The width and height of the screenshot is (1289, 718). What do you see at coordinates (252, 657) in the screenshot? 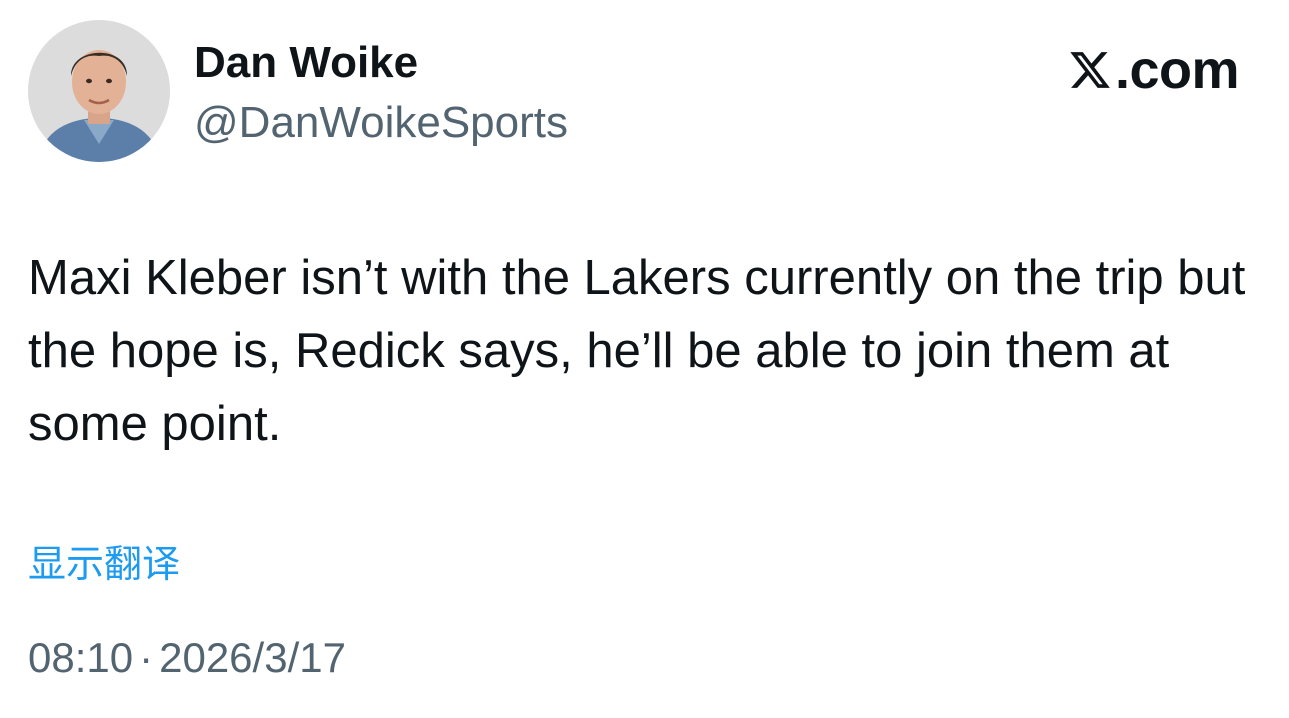
I see `tweet-date: 2026/3/17` at bounding box center [252, 657].